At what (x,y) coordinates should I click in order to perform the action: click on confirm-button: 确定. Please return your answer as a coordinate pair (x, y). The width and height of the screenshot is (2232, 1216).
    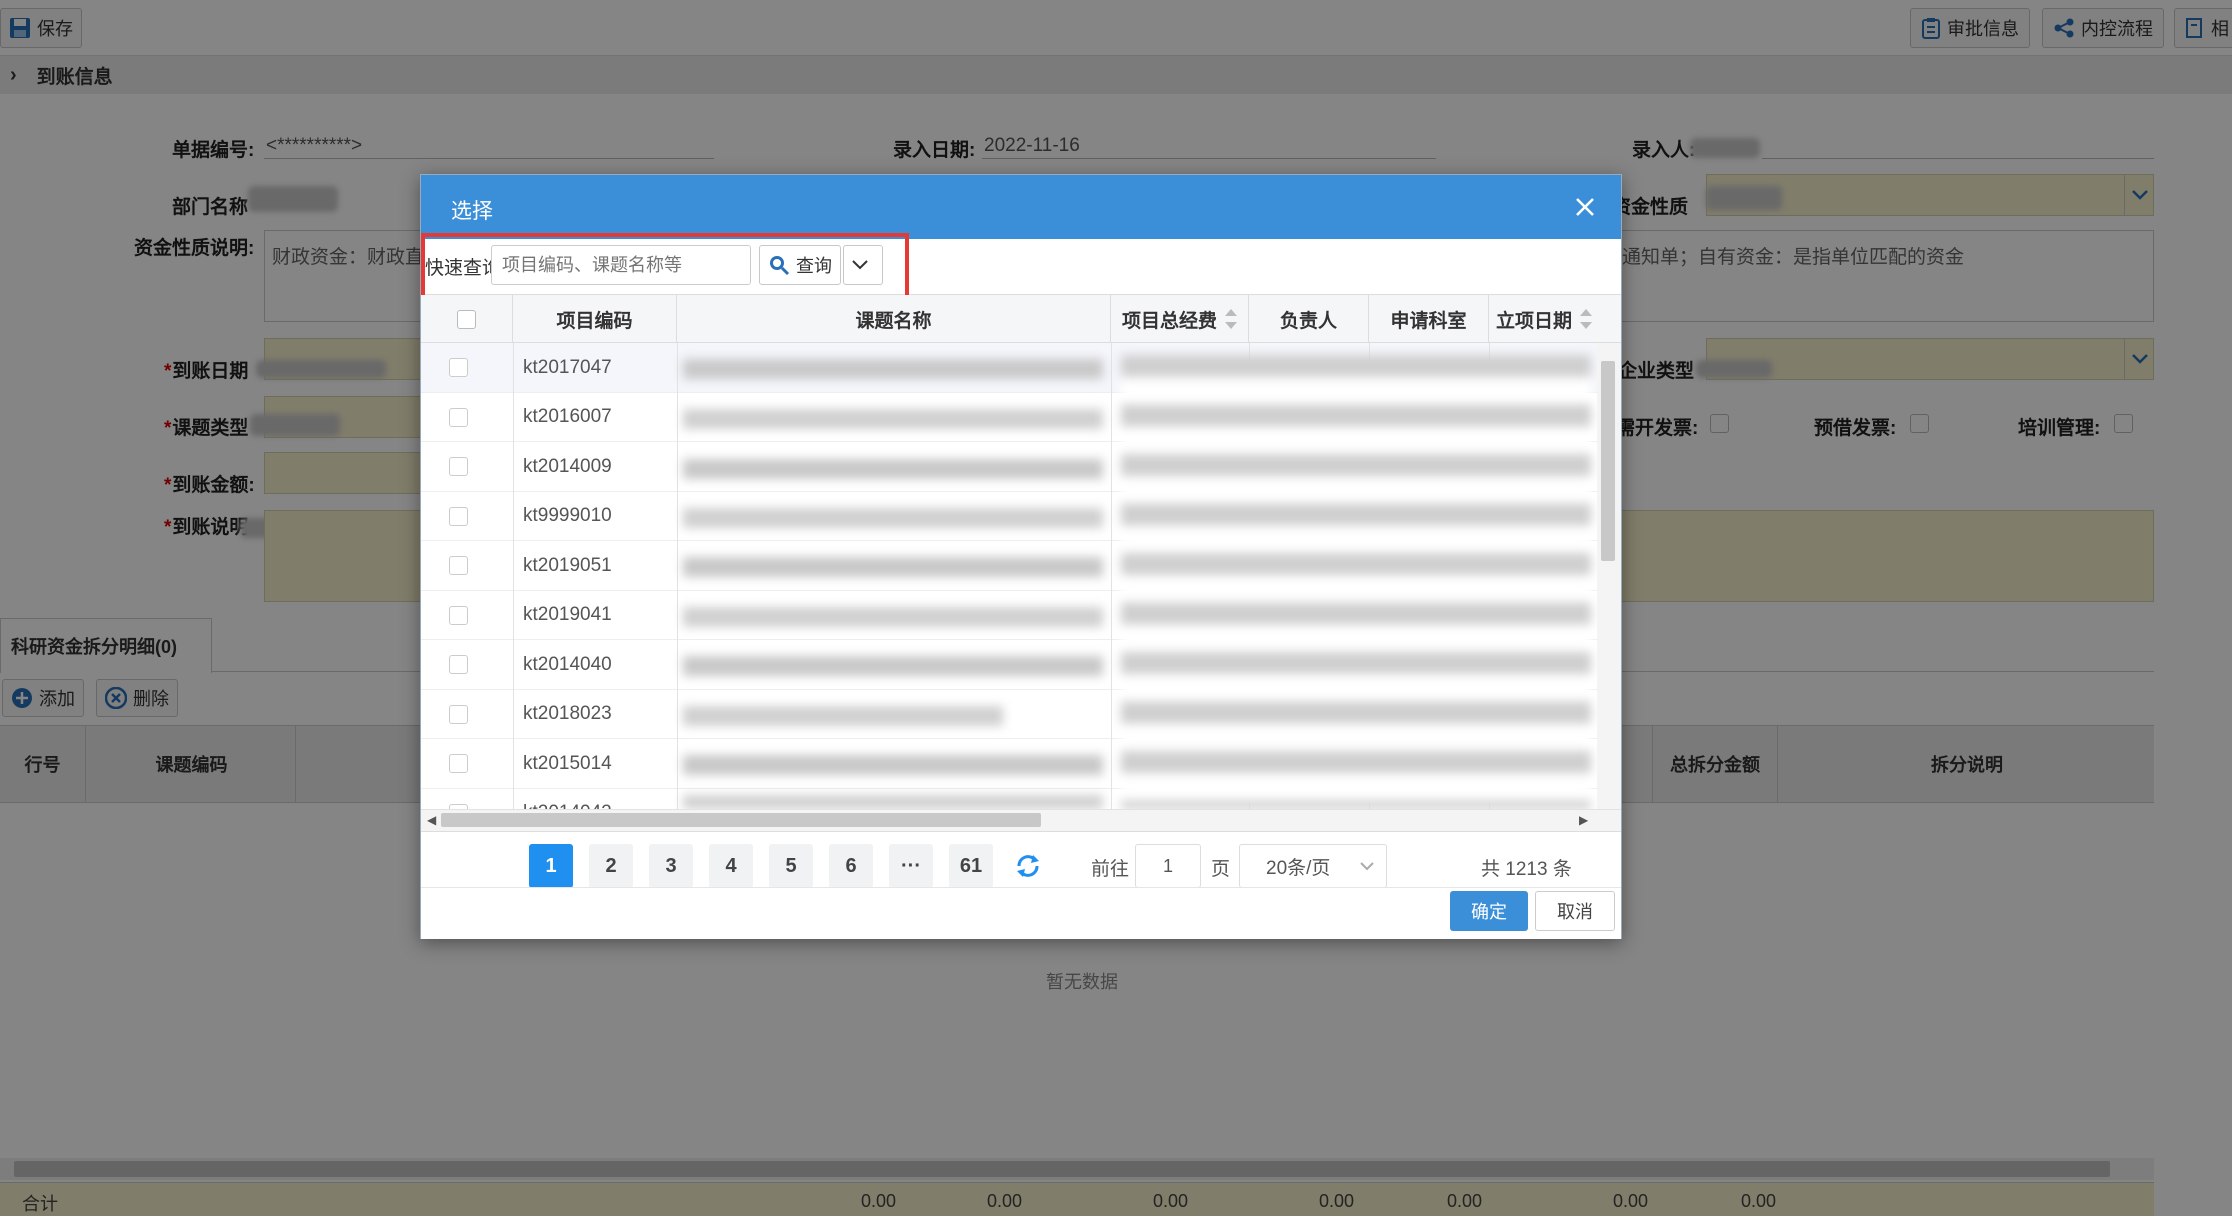
    Looking at the image, I should click on (1489, 911).